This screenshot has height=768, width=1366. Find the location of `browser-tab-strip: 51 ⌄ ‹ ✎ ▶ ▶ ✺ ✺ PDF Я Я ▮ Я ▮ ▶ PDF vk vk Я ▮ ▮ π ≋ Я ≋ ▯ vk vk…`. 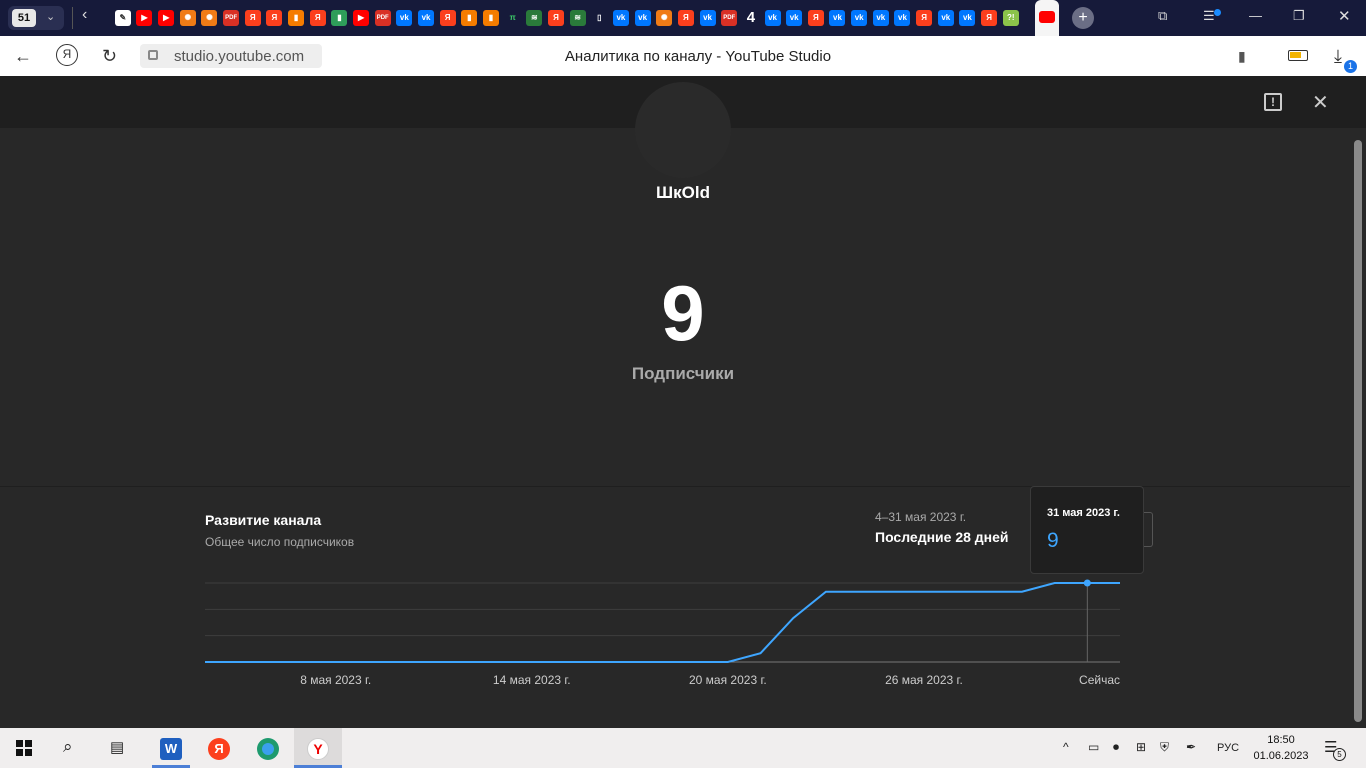

browser-tab-strip: 51 ⌄ ‹ ✎ ▶ ▶ ✺ ✺ PDF Я Я ▮ Я ▮ ▶ PDF vk vk Я ▮ ▮ π ≋ Я ≋ ▯ vk vk… is located at coordinates (683, 18).